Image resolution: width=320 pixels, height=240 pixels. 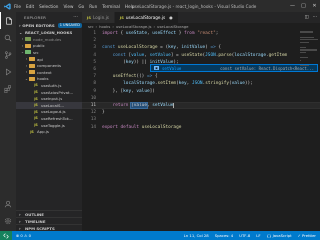 I want to click on tree-folder: › api, so click(x=49, y=59).